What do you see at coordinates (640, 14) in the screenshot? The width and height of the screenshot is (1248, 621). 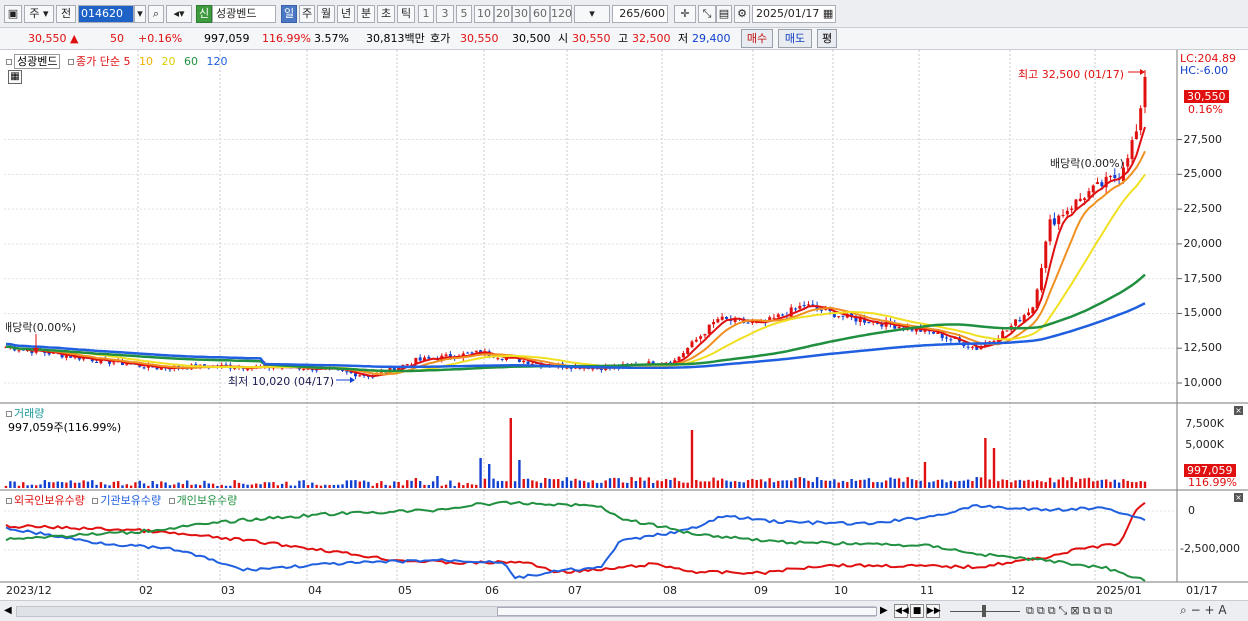 I see `count-input: 265/600` at bounding box center [640, 14].